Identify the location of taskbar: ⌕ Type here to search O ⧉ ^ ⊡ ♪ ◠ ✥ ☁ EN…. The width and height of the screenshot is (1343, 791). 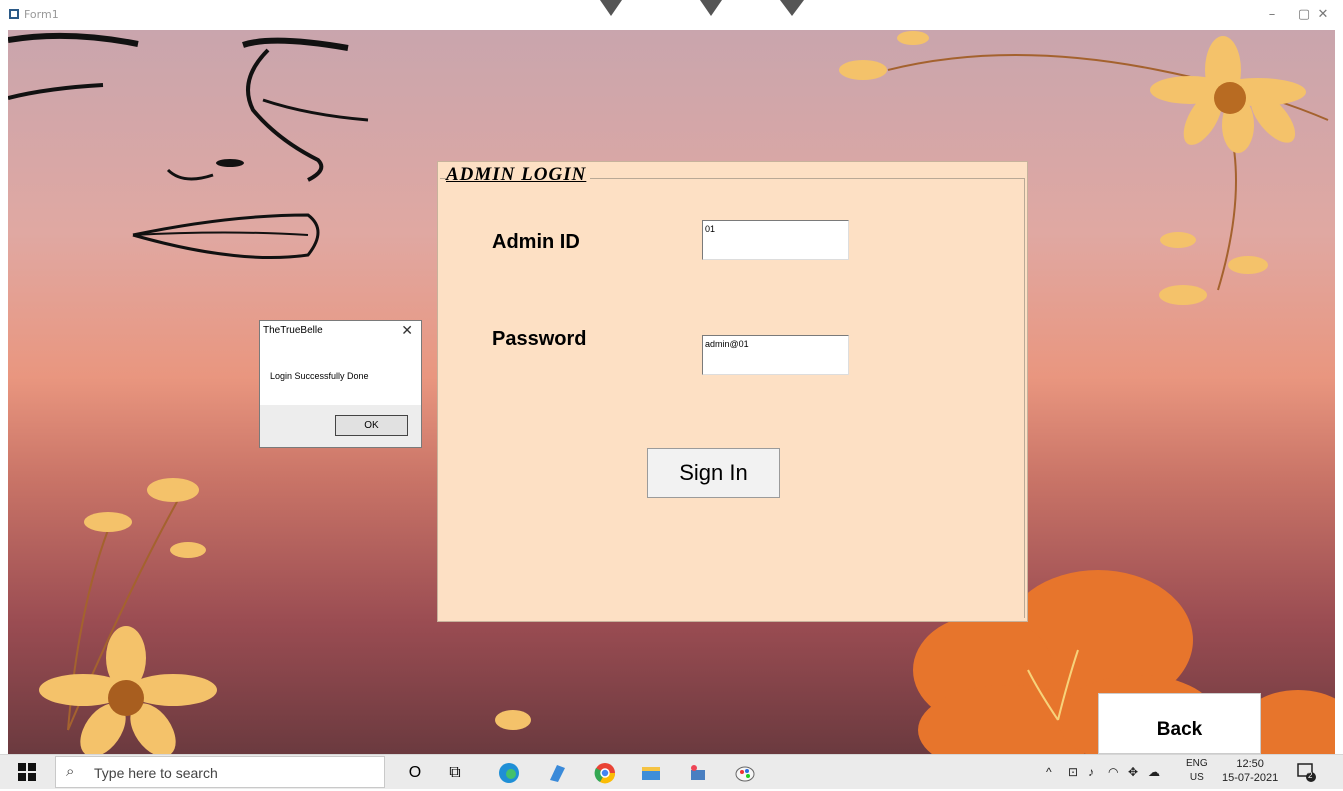
(671, 771).